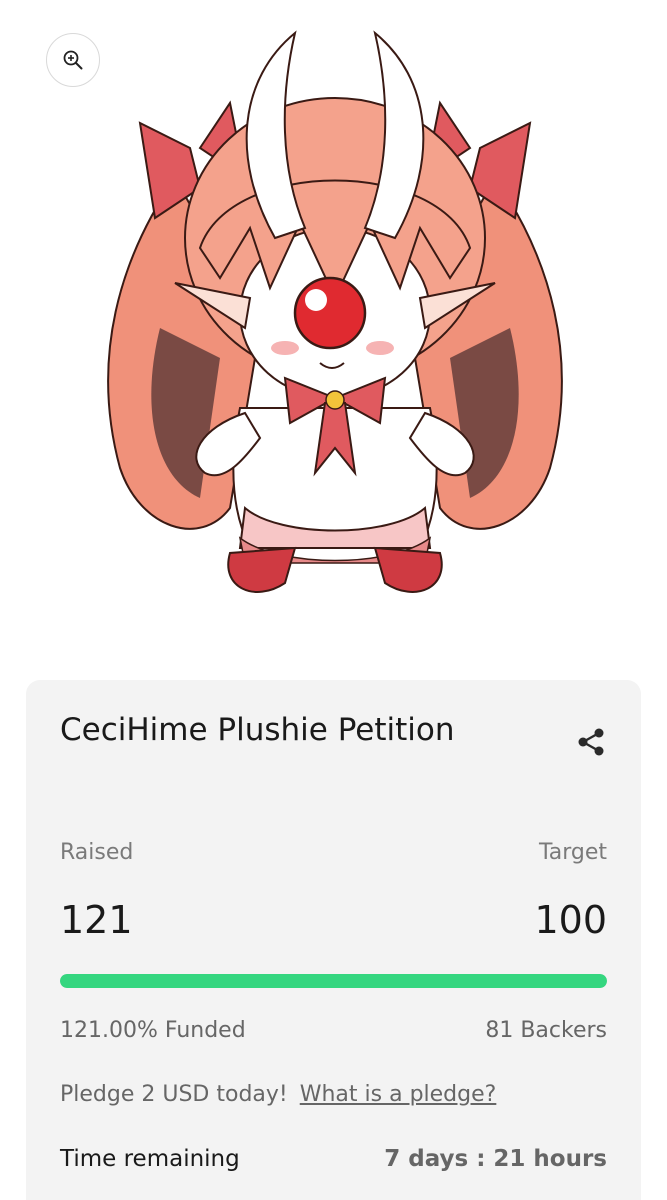 This screenshot has width=667, height=1200. I want to click on funding-progress-fill, so click(333, 981).